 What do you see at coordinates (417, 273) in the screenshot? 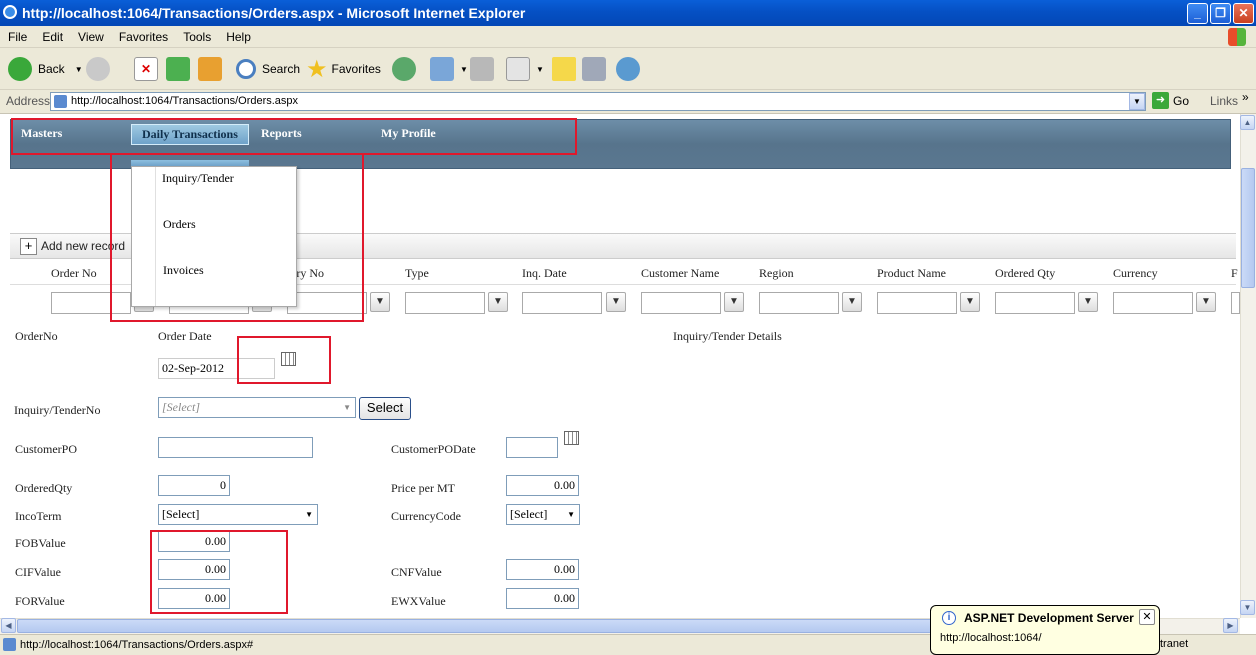
I see `column-type: Type` at bounding box center [417, 273].